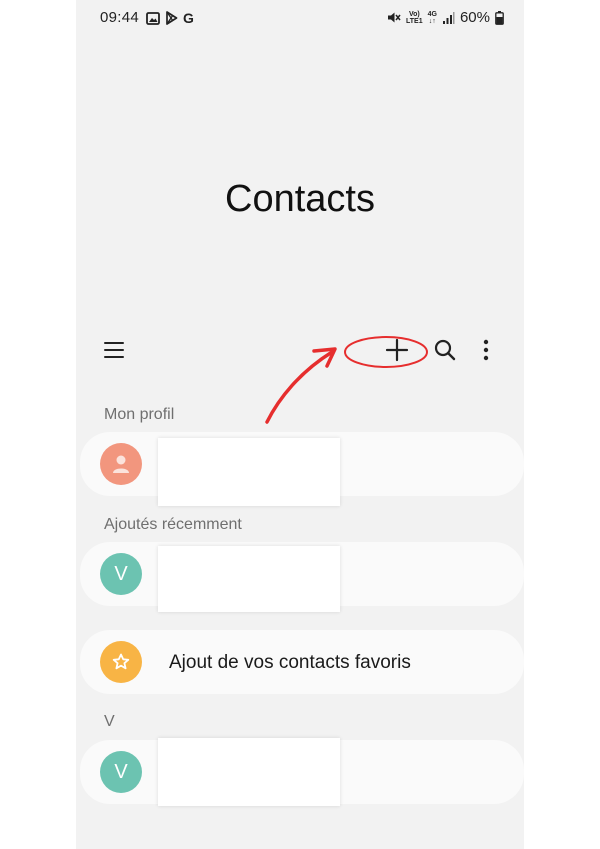 This screenshot has width=600, height=849. Describe the element at coordinates (346, 380) in the screenshot. I see `annotation-overlay` at that location.